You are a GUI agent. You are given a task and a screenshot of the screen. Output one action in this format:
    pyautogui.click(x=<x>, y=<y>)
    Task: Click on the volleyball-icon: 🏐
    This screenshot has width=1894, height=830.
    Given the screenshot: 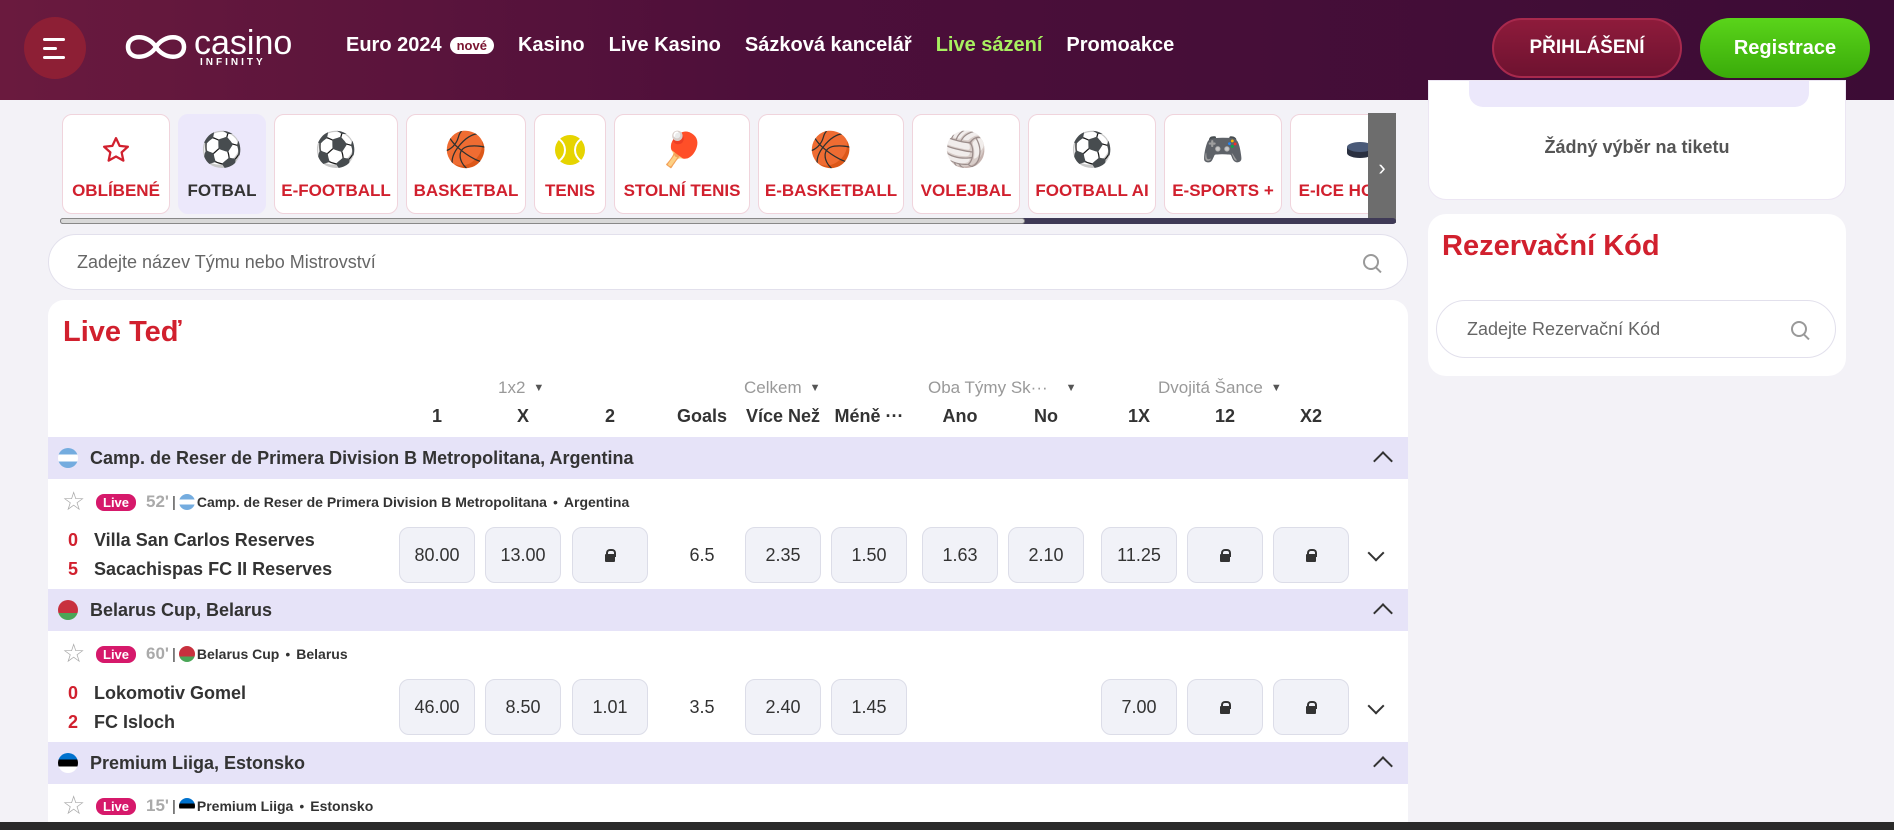 What is the action you would take?
    pyautogui.click(x=966, y=150)
    